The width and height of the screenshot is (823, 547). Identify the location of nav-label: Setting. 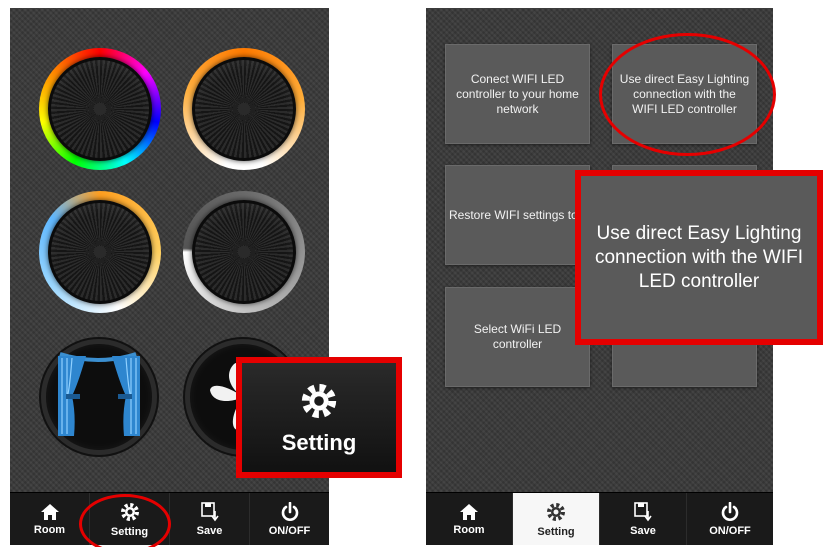
(556, 531).